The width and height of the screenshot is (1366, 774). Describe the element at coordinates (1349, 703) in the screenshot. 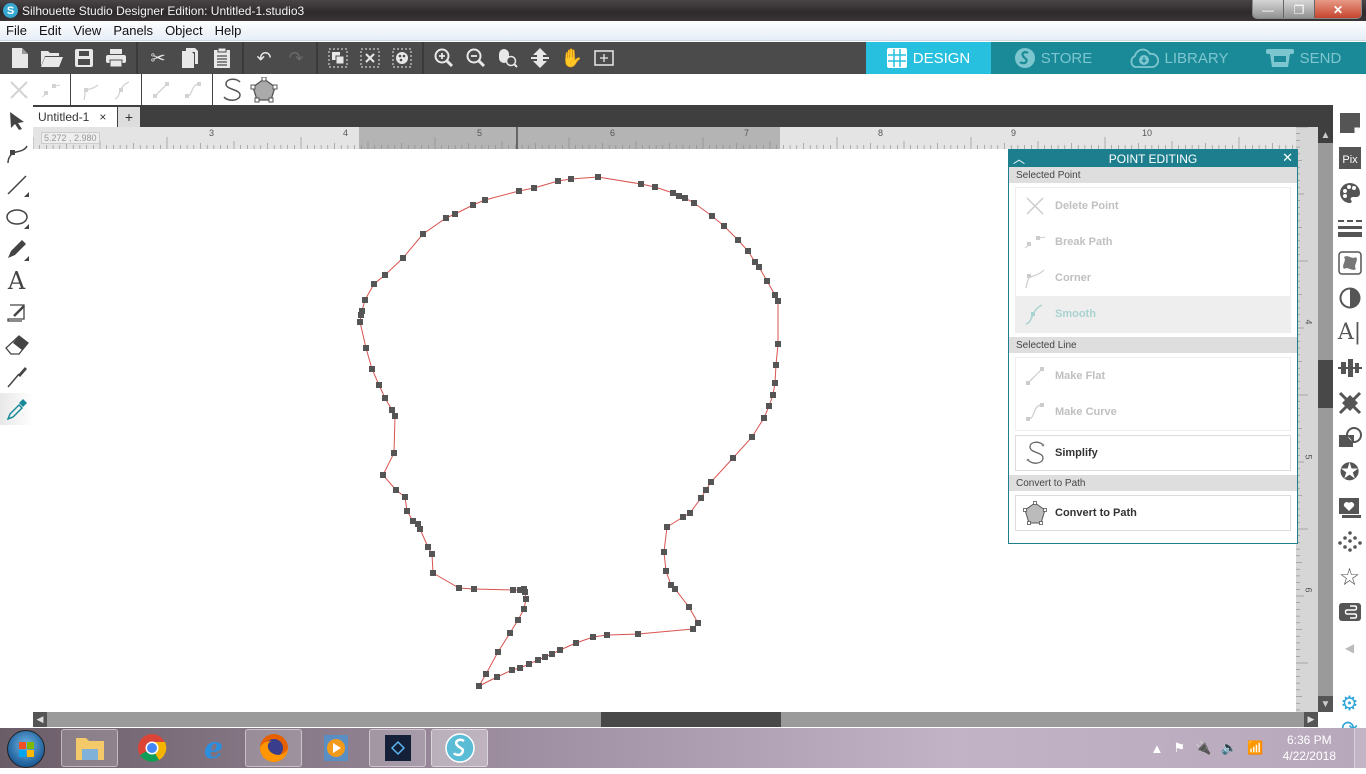

I see `settings-button: ⚙` at that location.